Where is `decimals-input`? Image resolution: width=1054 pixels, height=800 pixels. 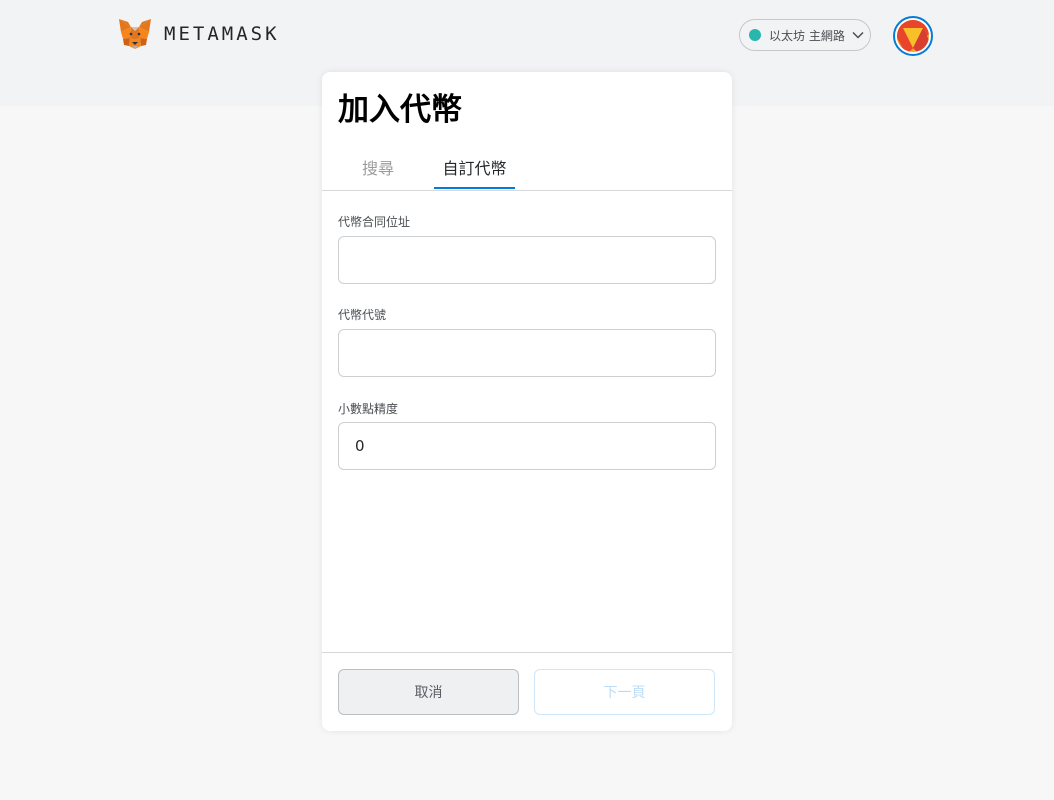
decimals-input is located at coordinates (527, 446).